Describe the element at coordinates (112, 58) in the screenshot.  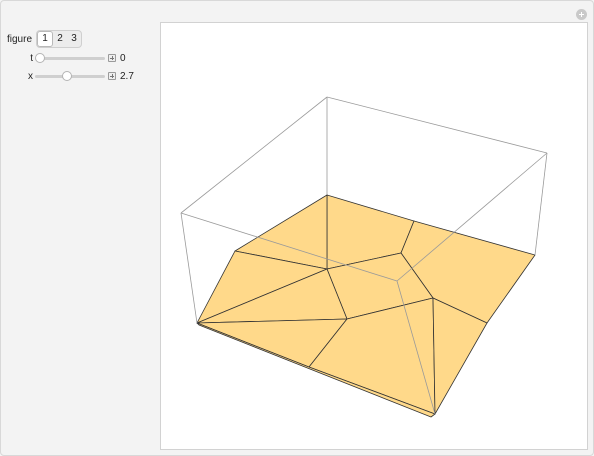
I see `t-expand-icon` at that location.